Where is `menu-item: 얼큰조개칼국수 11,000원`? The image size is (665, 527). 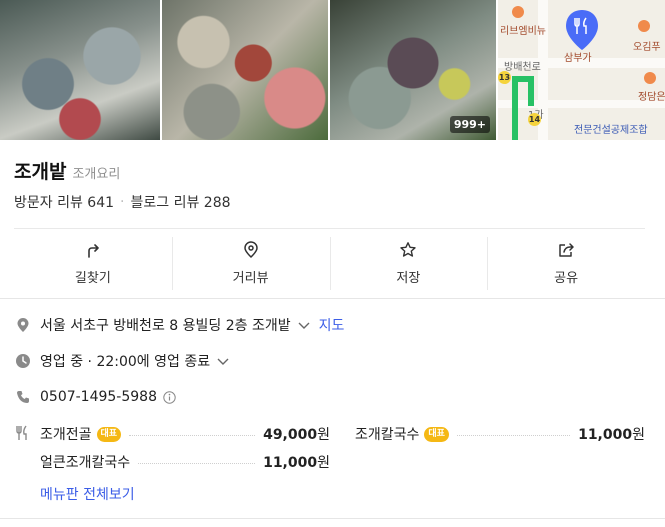 menu-item: 얼큰조개칼국수 11,000원 is located at coordinates (185, 462).